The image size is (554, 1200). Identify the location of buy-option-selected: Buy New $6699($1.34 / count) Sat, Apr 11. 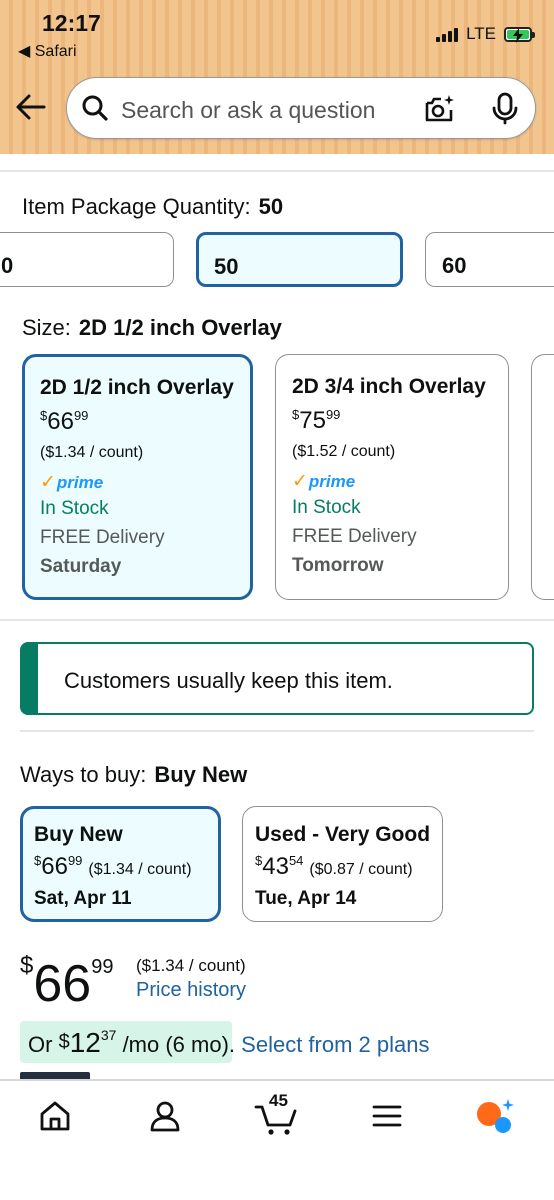
(120, 864).